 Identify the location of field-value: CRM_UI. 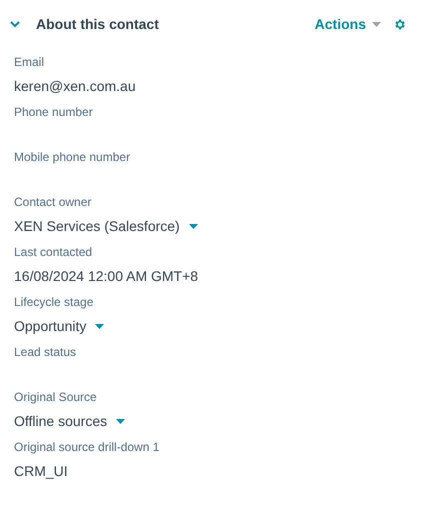
(41, 471).